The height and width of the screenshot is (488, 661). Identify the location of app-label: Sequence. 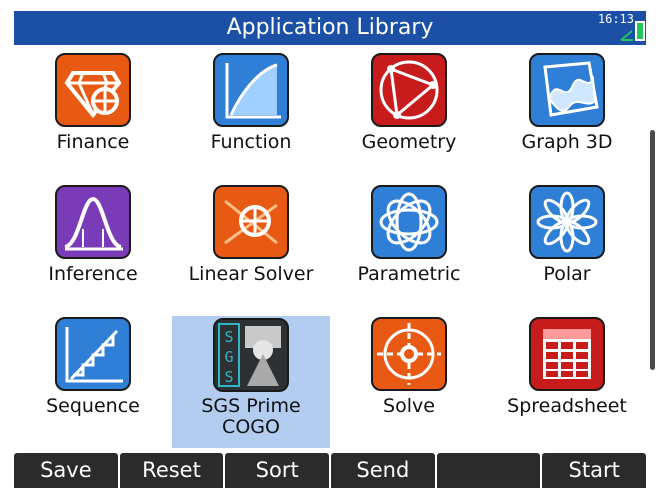
(93, 406).